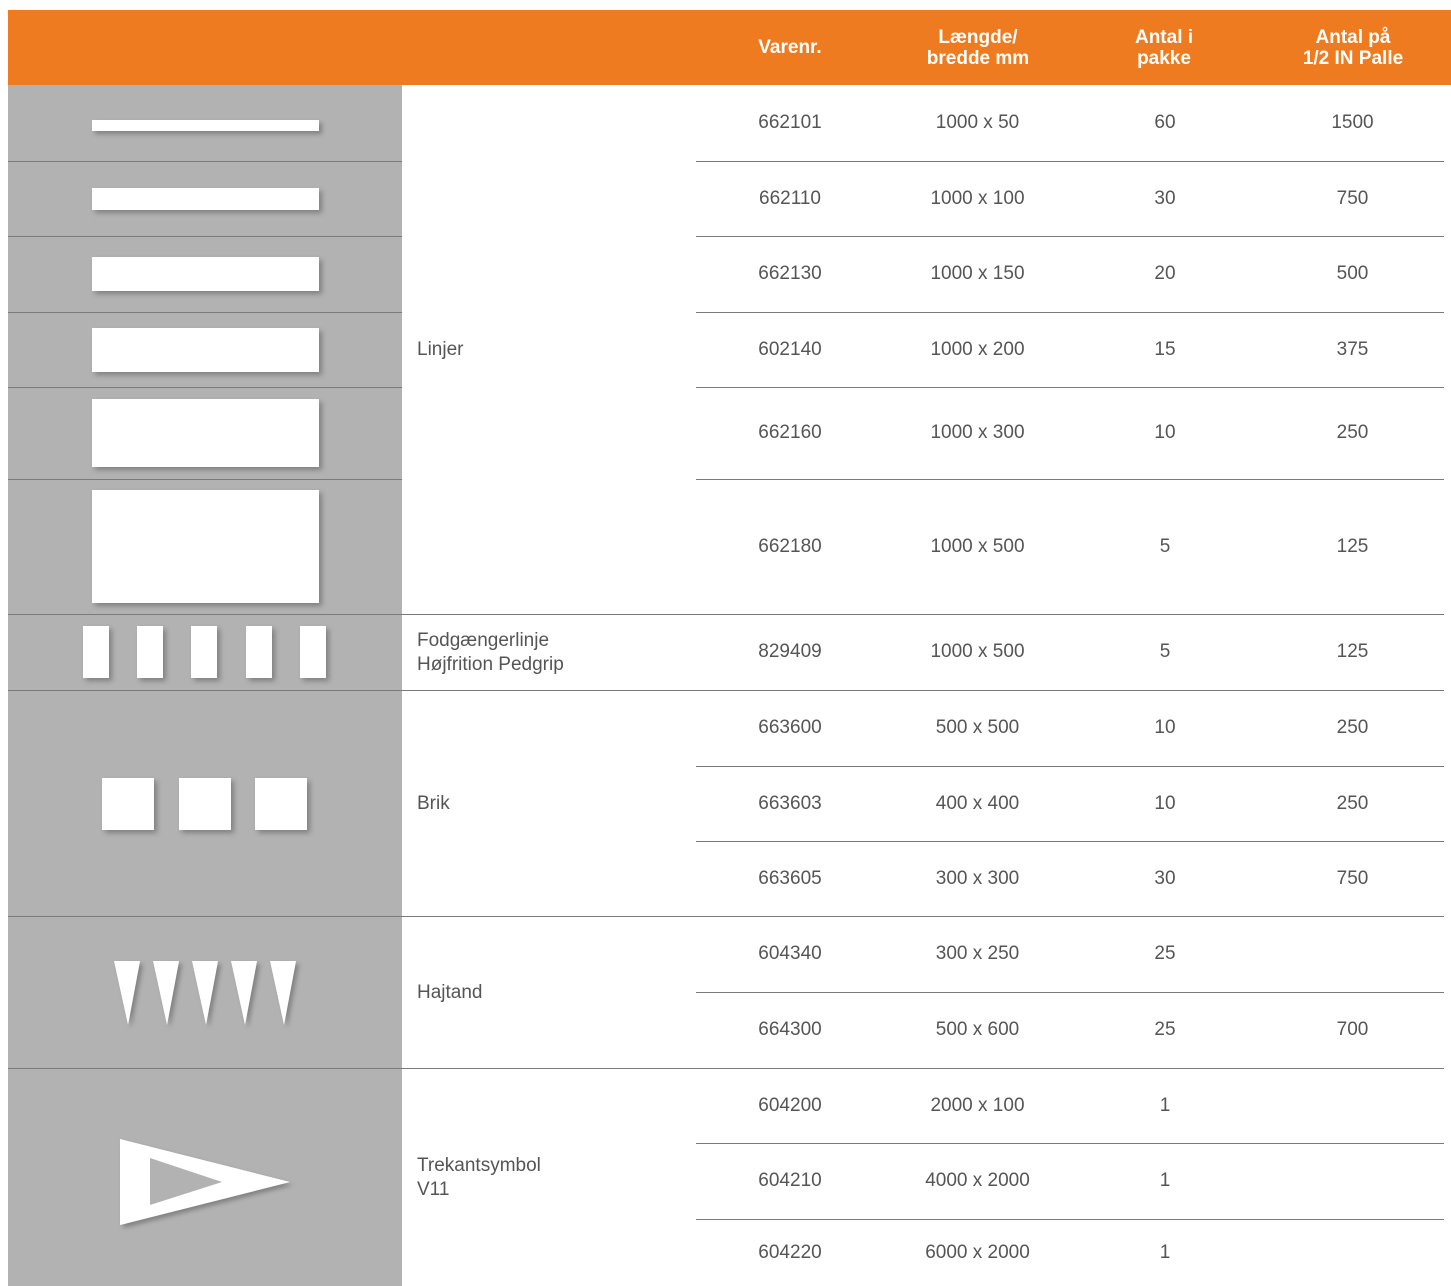  What do you see at coordinates (790, 727) in the screenshot?
I see `cell-varenr: 663600` at bounding box center [790, 727].